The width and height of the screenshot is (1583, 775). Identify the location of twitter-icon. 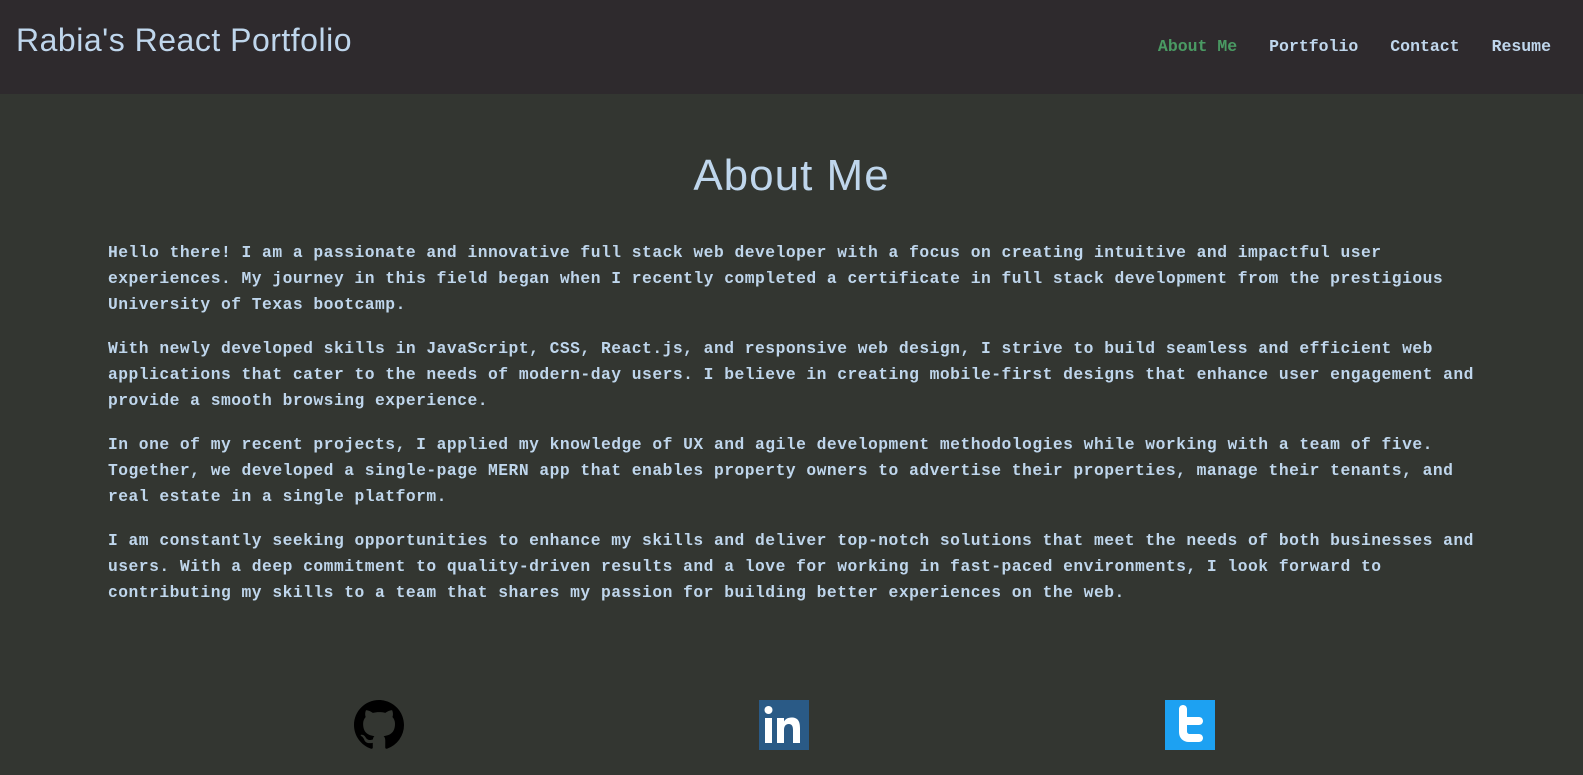
(1190, 725).